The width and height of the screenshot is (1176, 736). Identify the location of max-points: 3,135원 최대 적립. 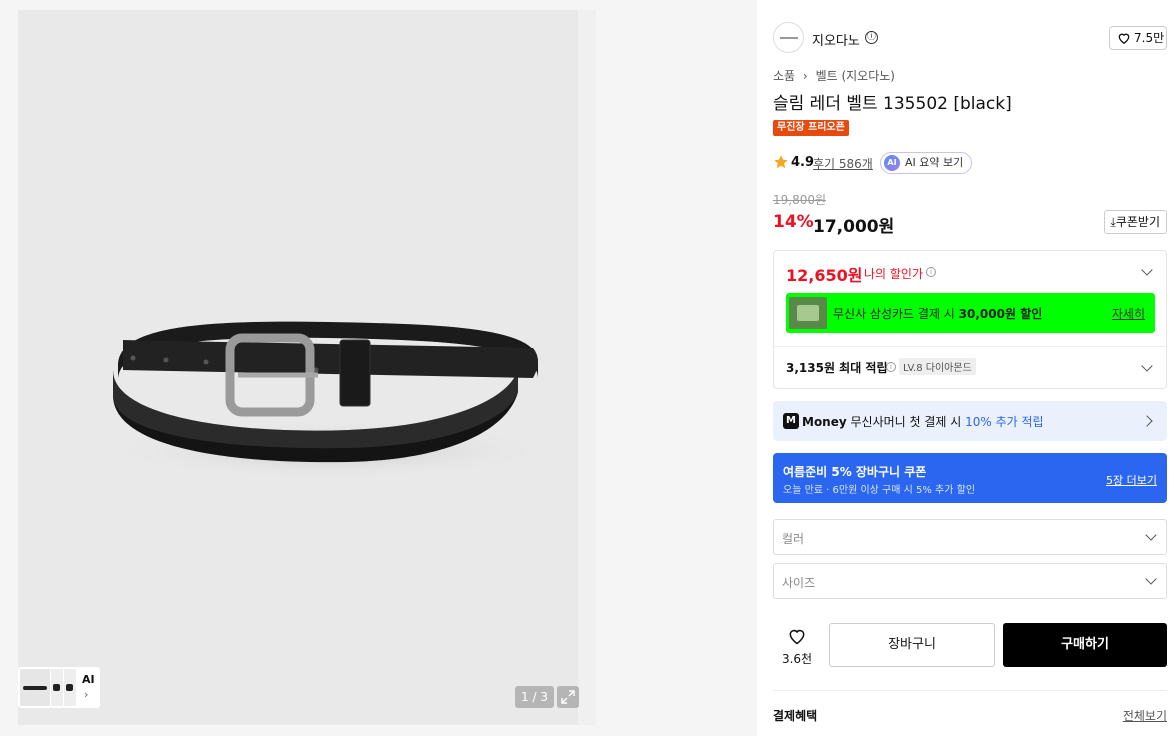
(837, 368).